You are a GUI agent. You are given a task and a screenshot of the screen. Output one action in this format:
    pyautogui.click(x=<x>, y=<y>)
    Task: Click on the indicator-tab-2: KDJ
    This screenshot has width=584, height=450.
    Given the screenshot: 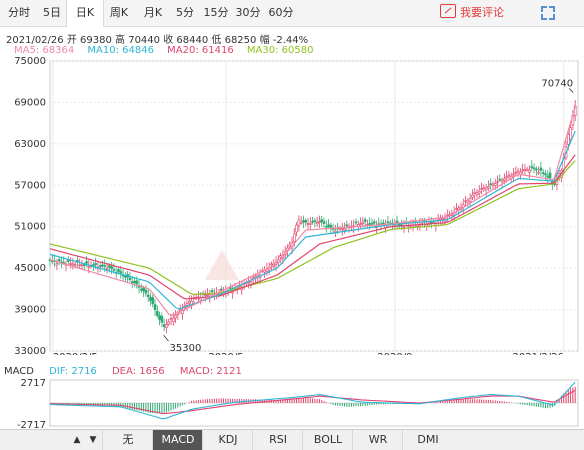 What is the action you would take?
    pyautogui.click(x=227, y=440)
    